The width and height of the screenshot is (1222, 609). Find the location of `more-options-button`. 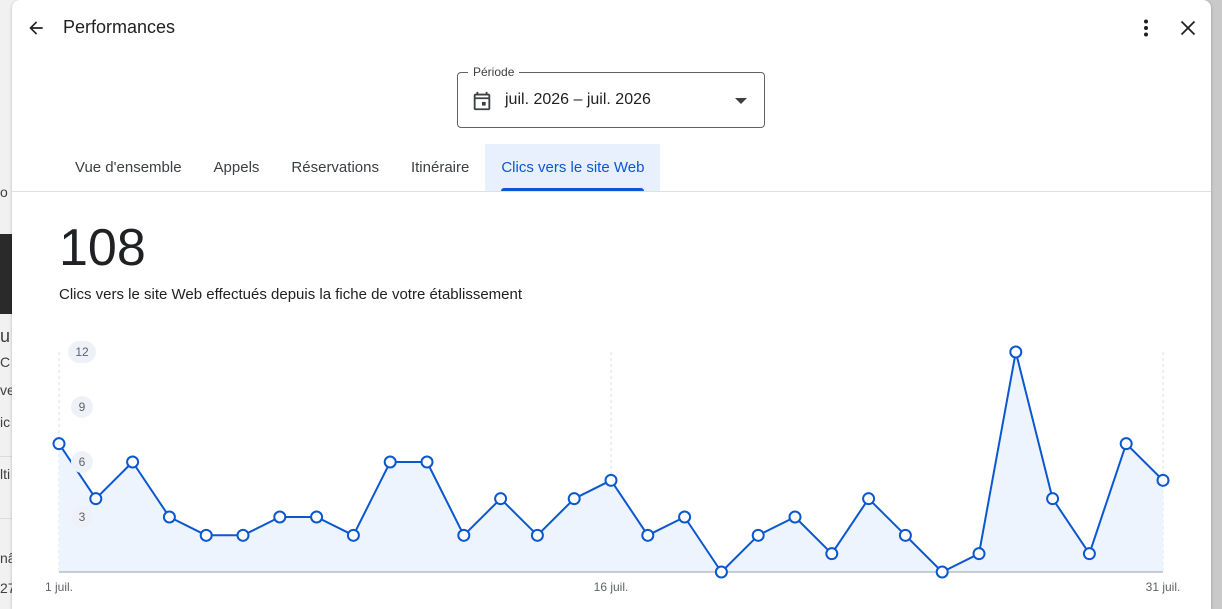

more-options-button is located at coordinates (1146, 28).